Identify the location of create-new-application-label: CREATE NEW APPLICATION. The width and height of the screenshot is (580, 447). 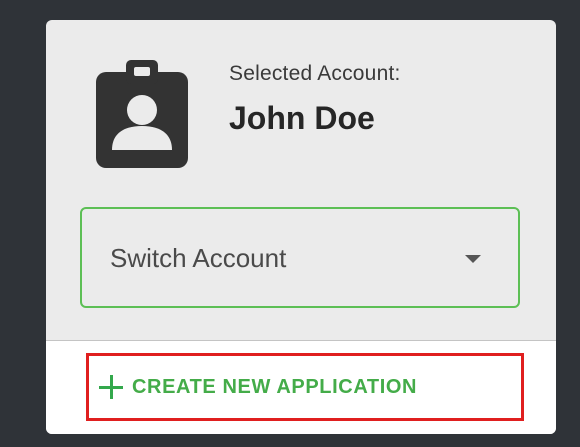
(275, 386).